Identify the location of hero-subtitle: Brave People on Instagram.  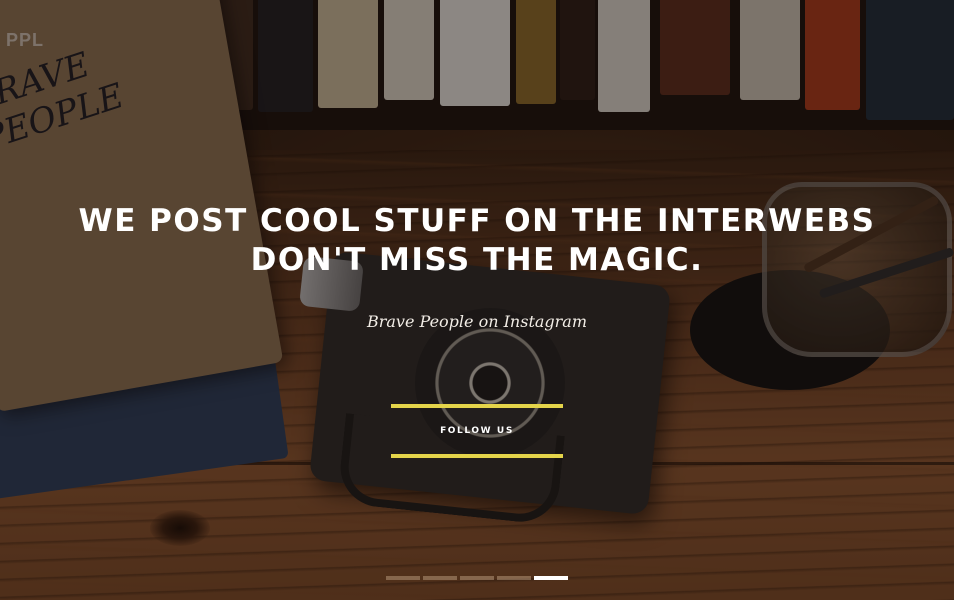
(477, 321).